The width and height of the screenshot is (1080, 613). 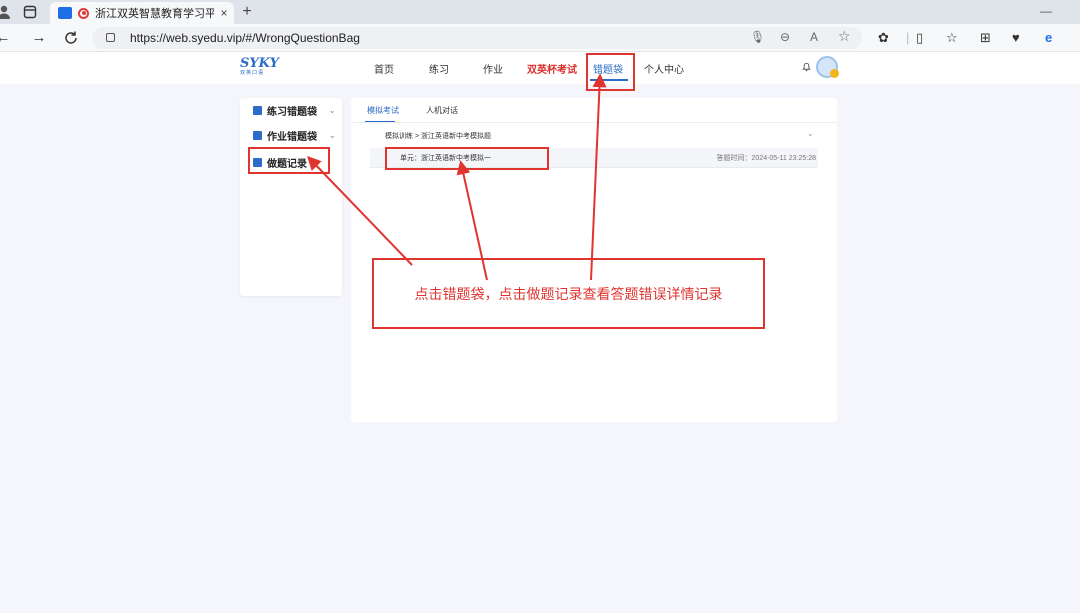 I want to click on sidebar-item-practice-records: 做题记录, so click(x=291, y=162).